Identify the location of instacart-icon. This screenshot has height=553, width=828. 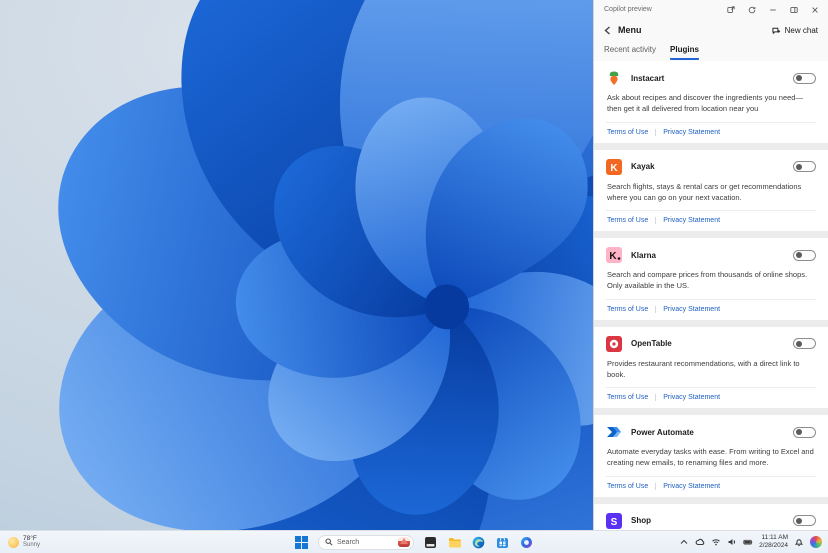
(614, 78).